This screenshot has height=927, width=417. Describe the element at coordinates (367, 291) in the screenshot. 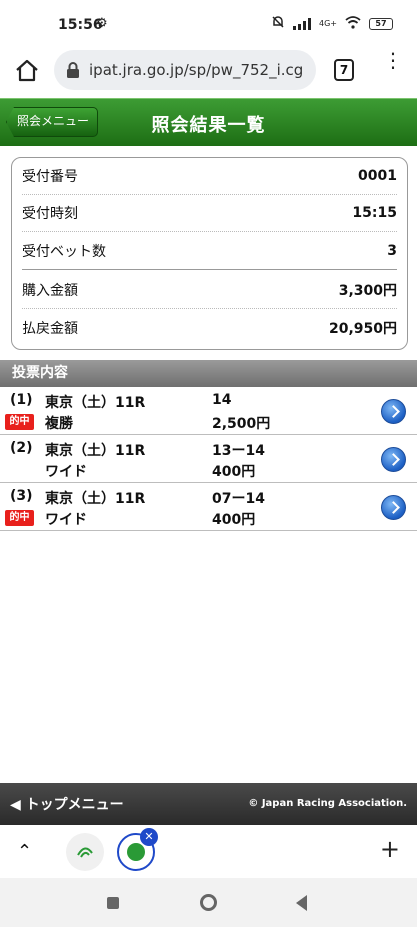

I see `summary-value: 3,300円` at that location.